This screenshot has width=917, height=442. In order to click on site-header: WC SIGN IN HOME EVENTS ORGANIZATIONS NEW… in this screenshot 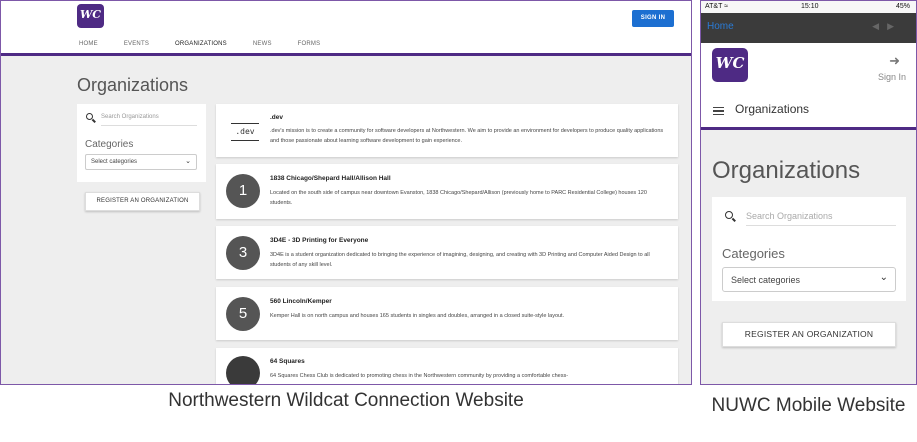, I will do `click(346, 28)`.